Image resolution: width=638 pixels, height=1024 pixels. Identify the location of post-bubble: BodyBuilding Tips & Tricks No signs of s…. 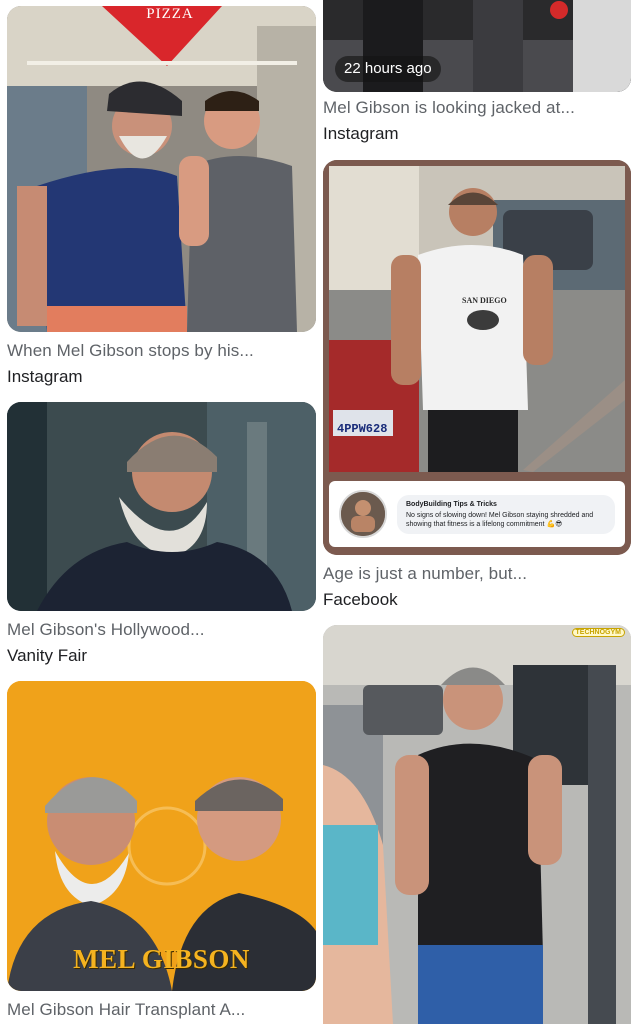
(506, 514).